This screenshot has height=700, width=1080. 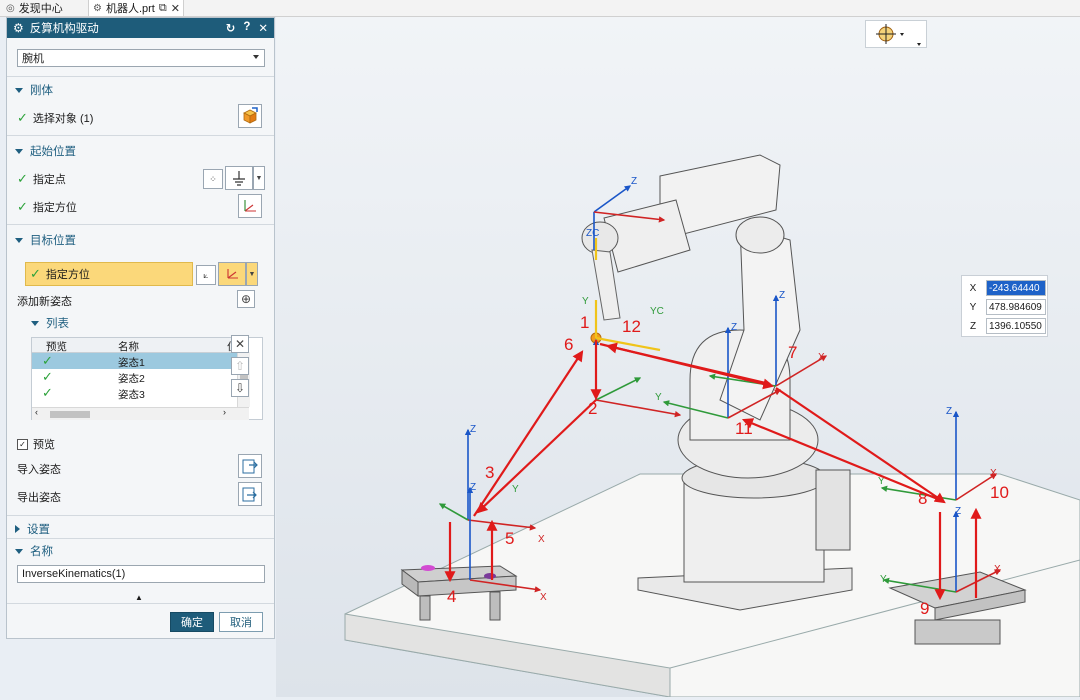 I want to click on coord-x-label: X, so click(x=973, y=288).